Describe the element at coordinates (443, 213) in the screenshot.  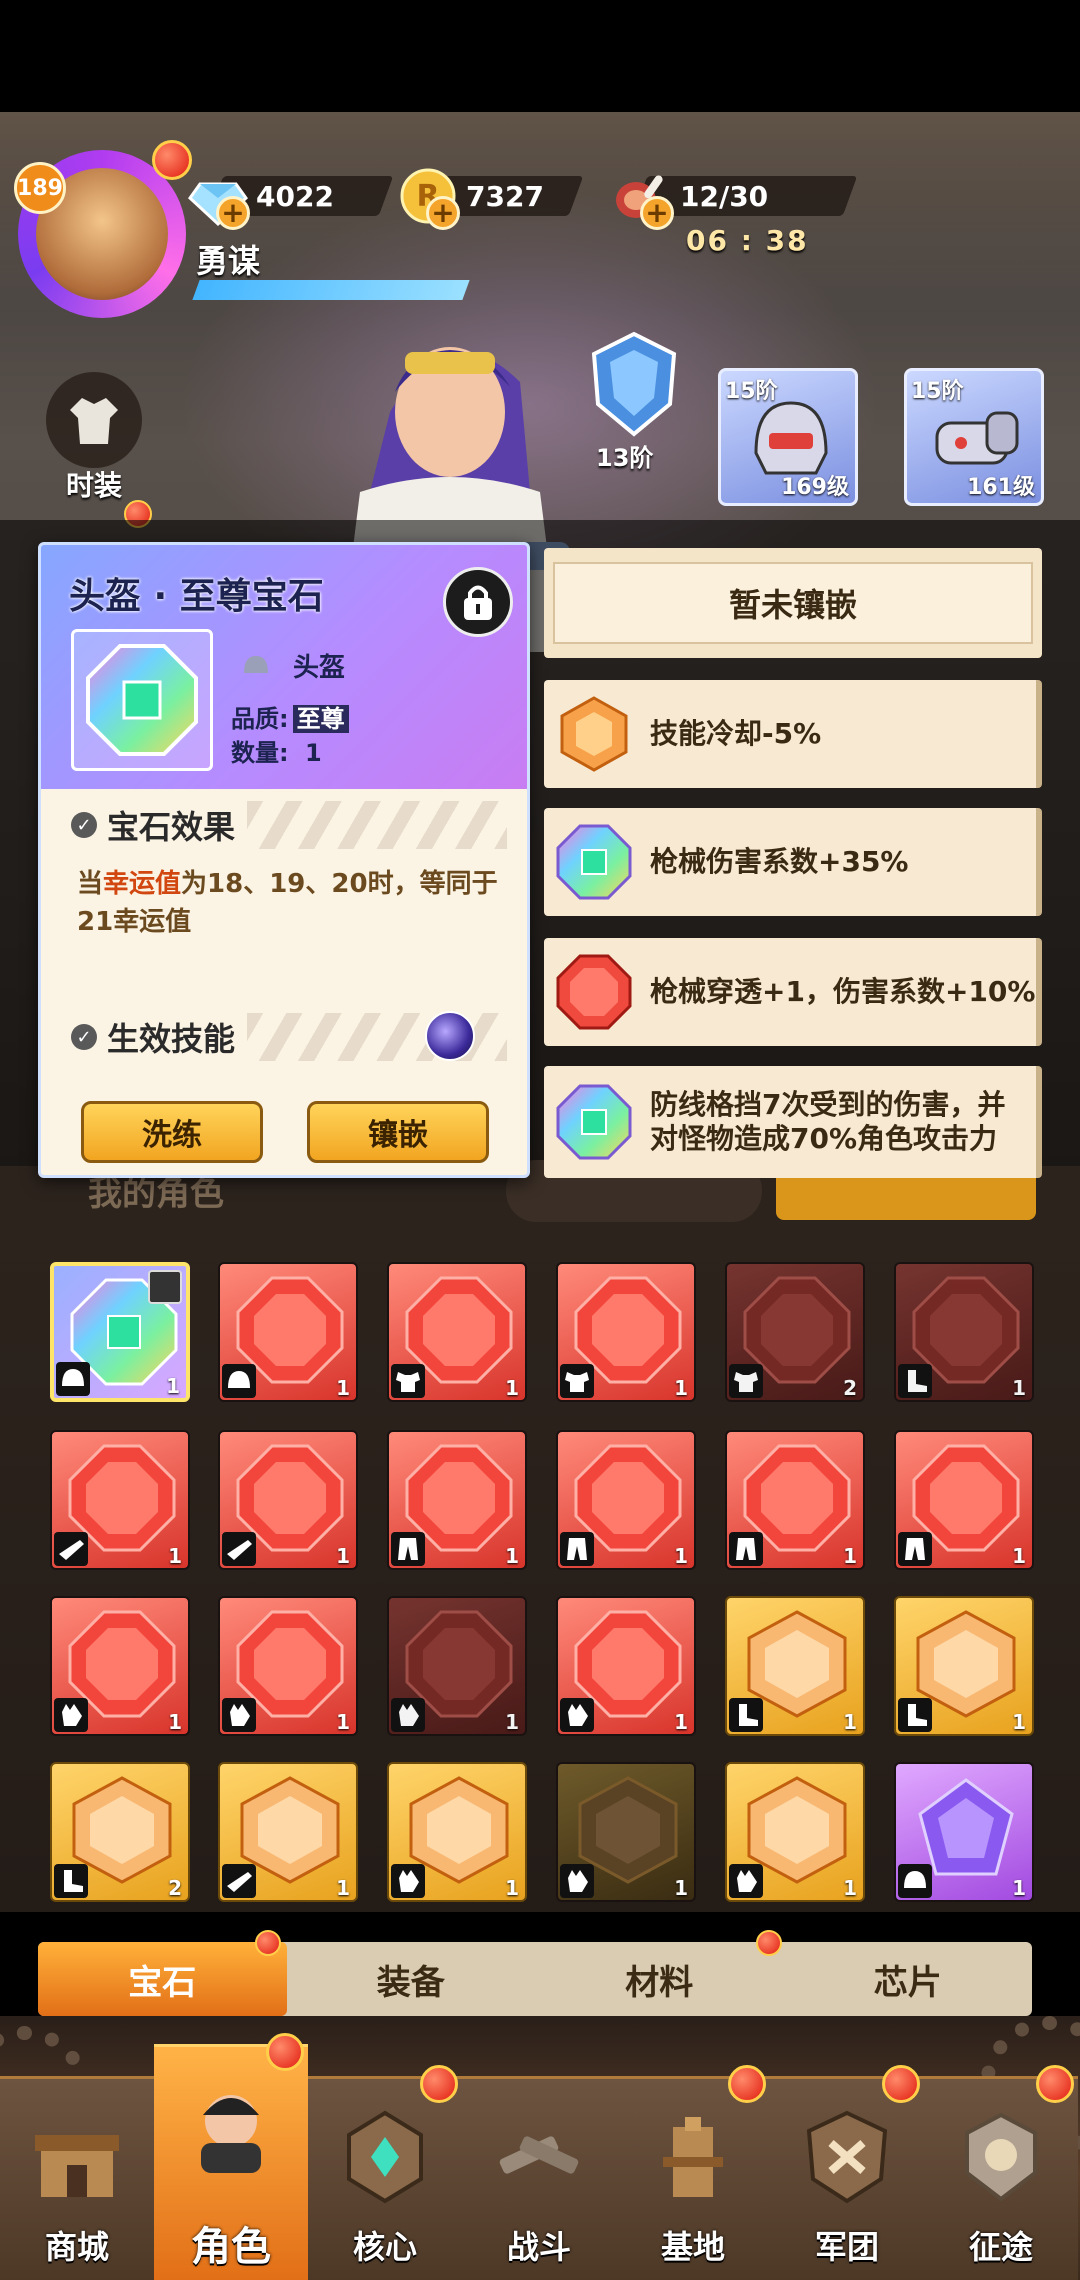
I see `add-gold-button: +` at that location.